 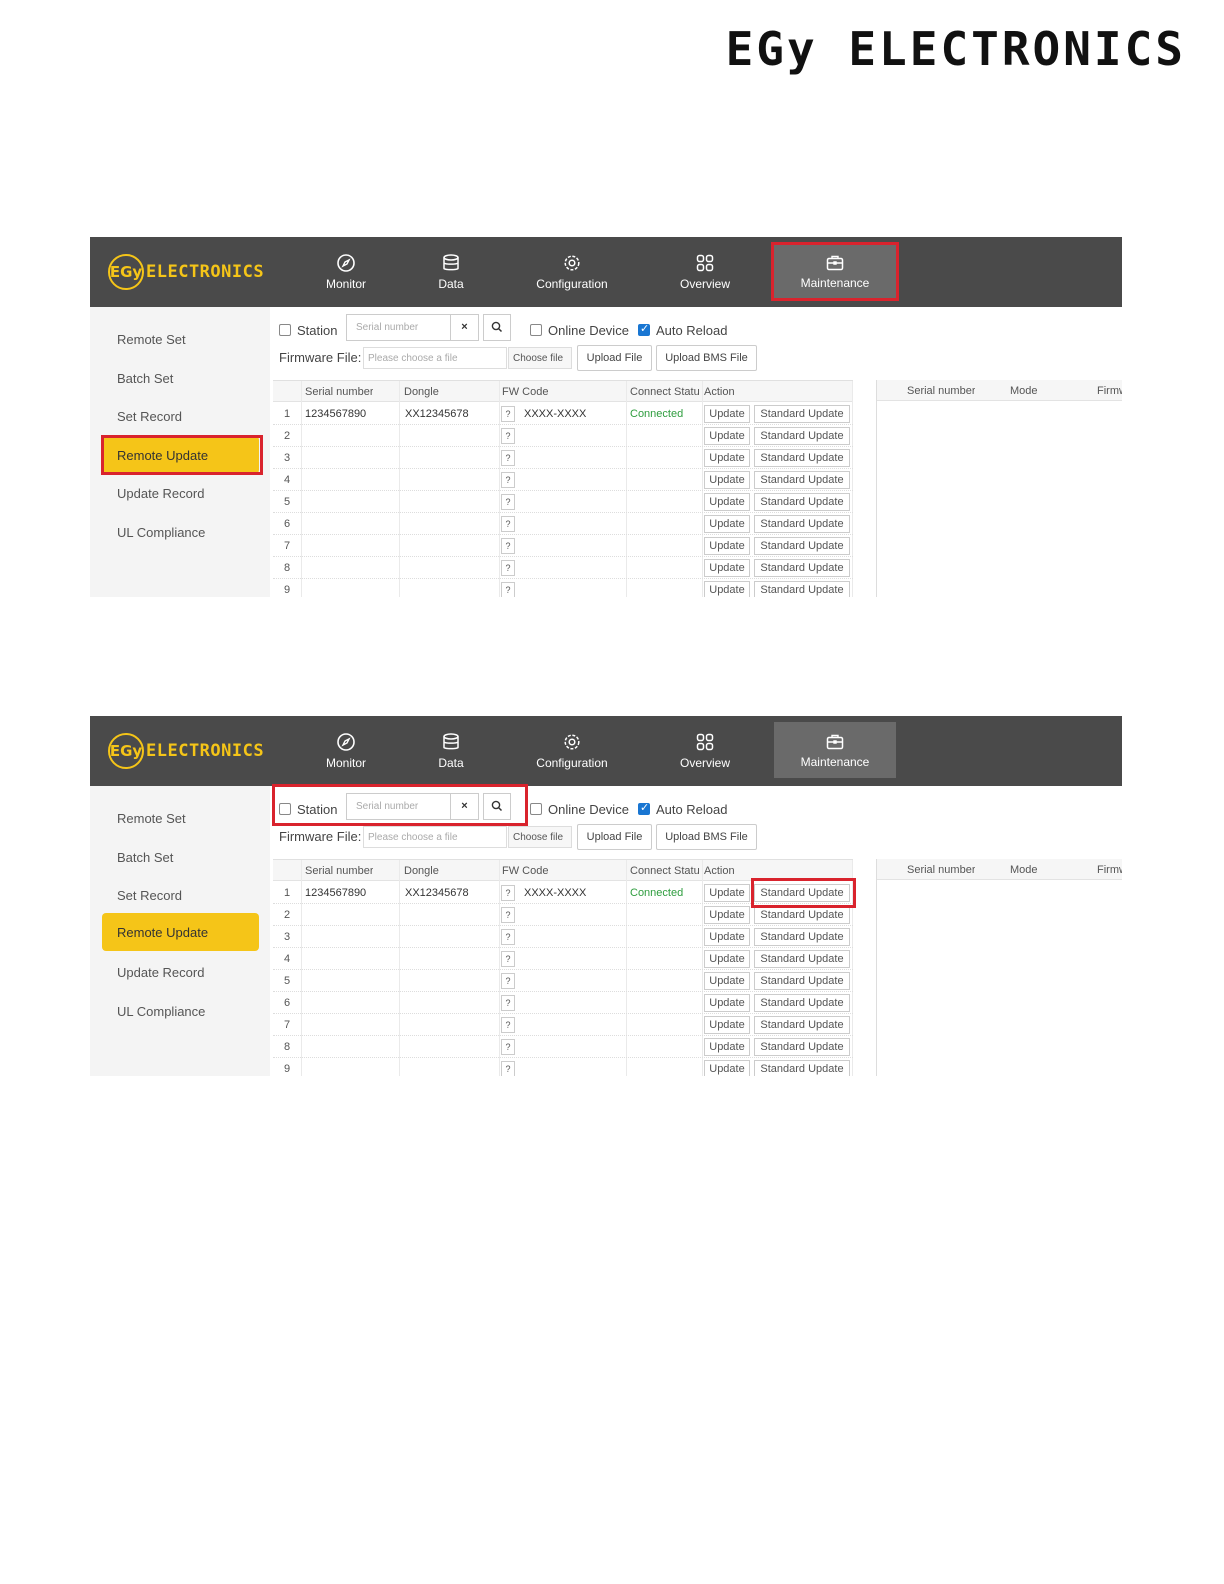 I want to click on search-button, so click(x=497, y=327).